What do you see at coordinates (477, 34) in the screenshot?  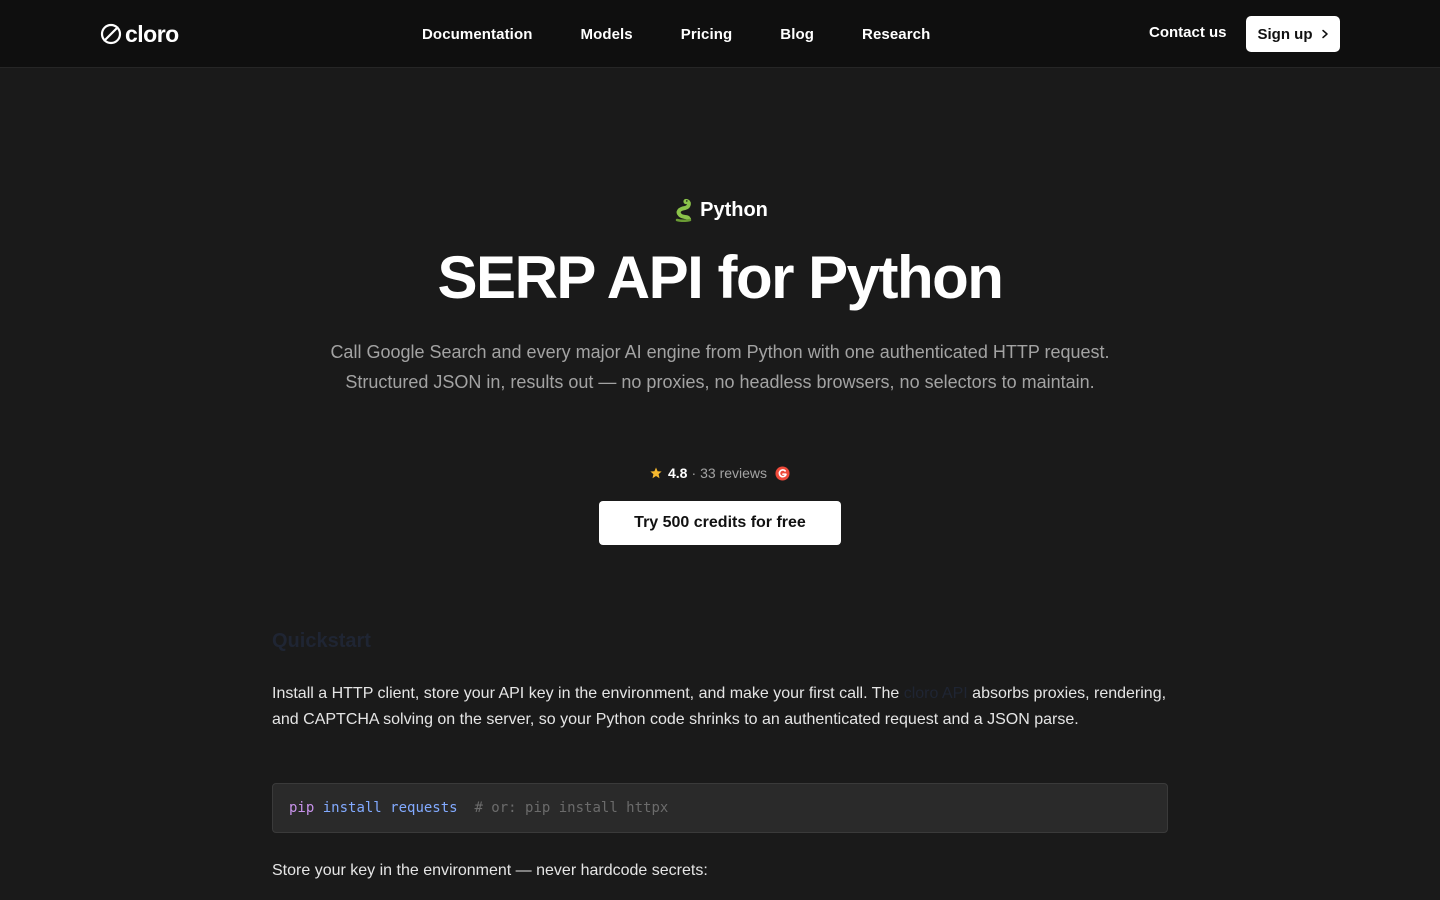 I see `nav-link-documentation: Documentation` at bounding box center [477, 34].